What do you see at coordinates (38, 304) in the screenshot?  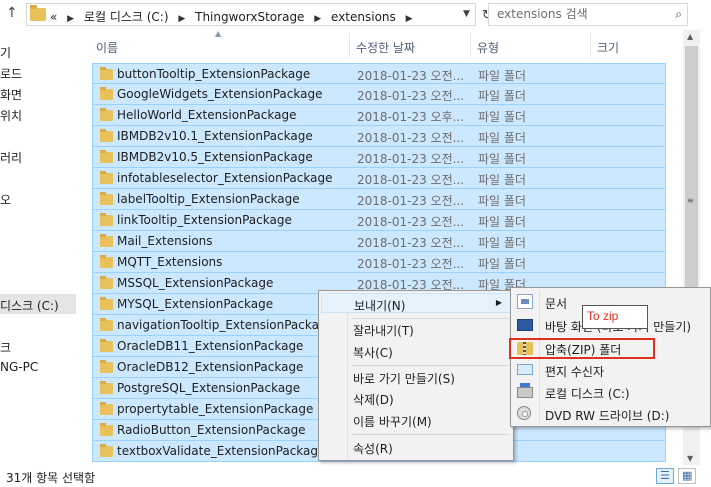 I see `nav-item-local-disk: 디스크 (C:)` at bounding box center [38, 304].